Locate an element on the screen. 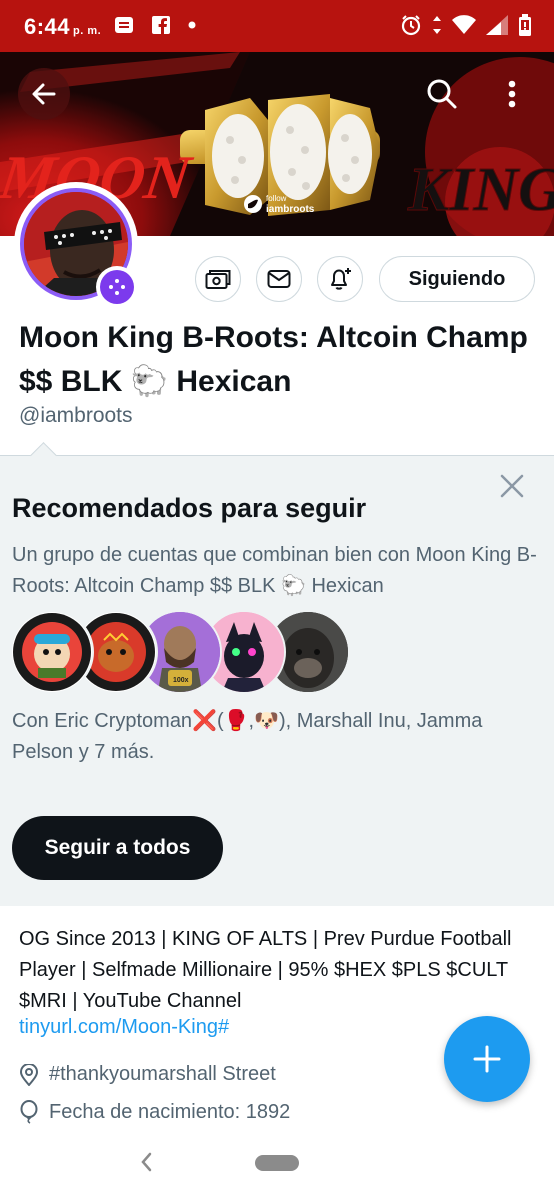 The width and height of the screenshot is (554, 1200). profile-location-text: #thankyoumarshall Street is located at coordinates (162, 1074).